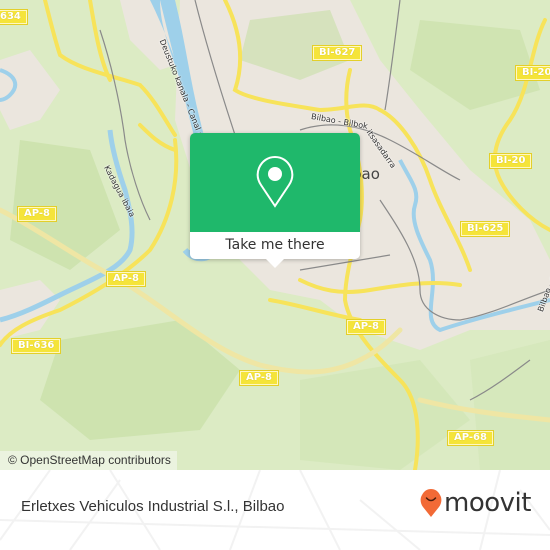 This screenshot has width=550, height=550. I want to click on map-attribution: © OpenStreetMap contributors, so click(88, 460).